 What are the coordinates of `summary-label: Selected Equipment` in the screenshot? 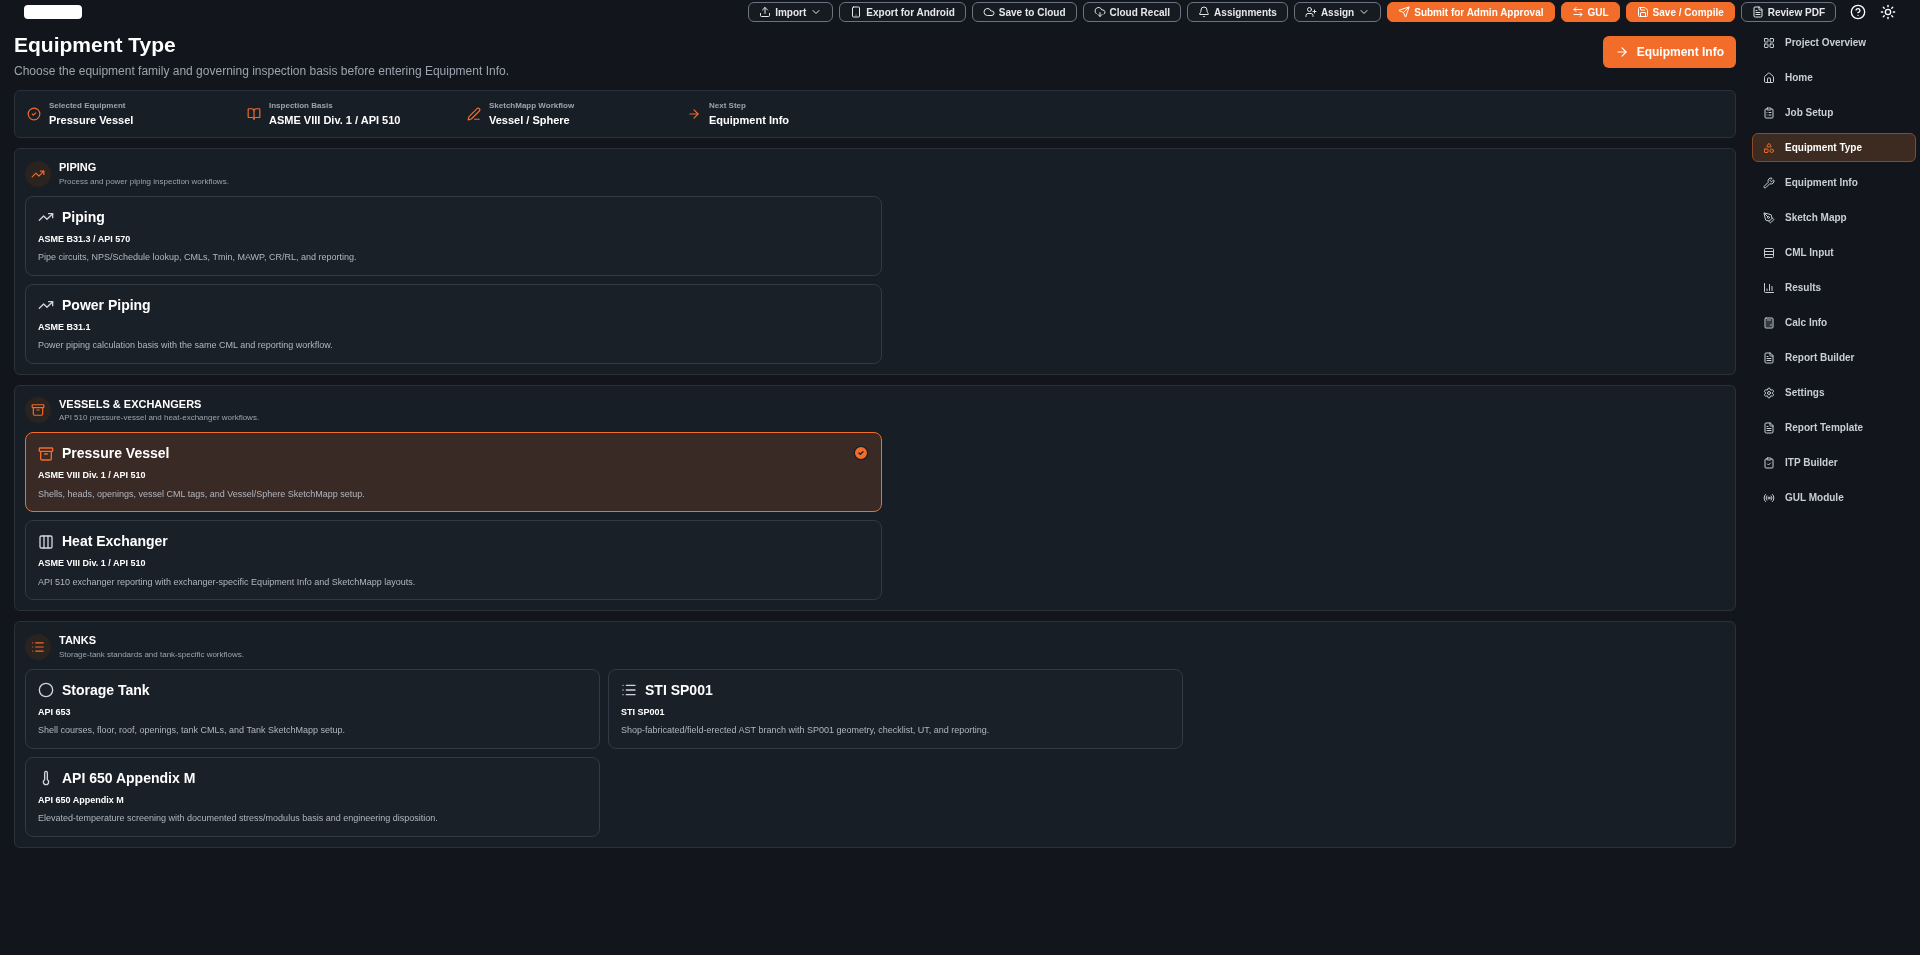 It's located at (88, 106).